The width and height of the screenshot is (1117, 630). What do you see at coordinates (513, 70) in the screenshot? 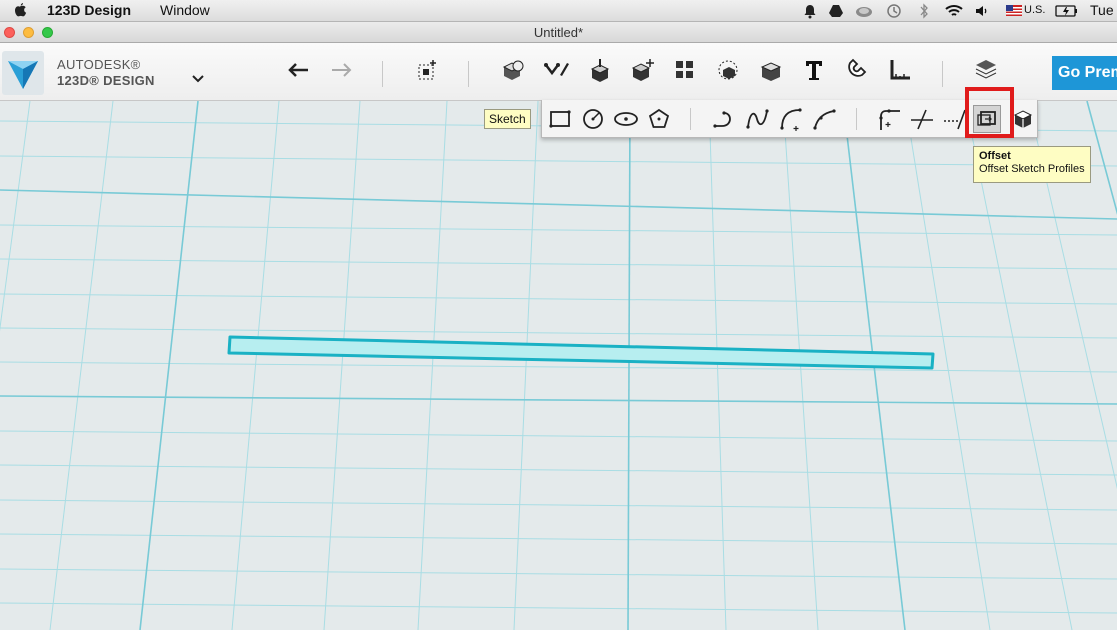
I see `primitives-tool-button` at bounding box center [513, 70].